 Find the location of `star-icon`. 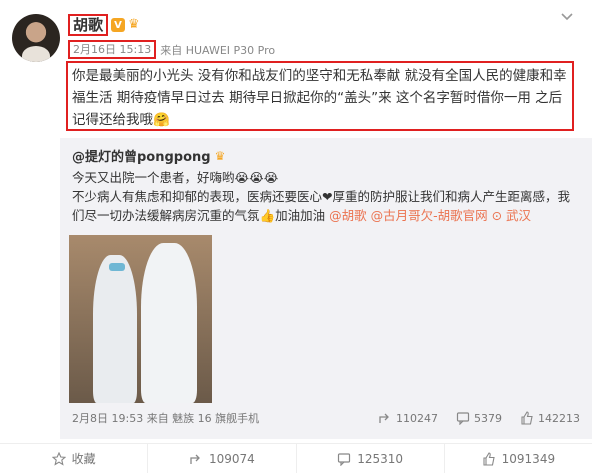

star-icon is located at coordinates (58, 458).